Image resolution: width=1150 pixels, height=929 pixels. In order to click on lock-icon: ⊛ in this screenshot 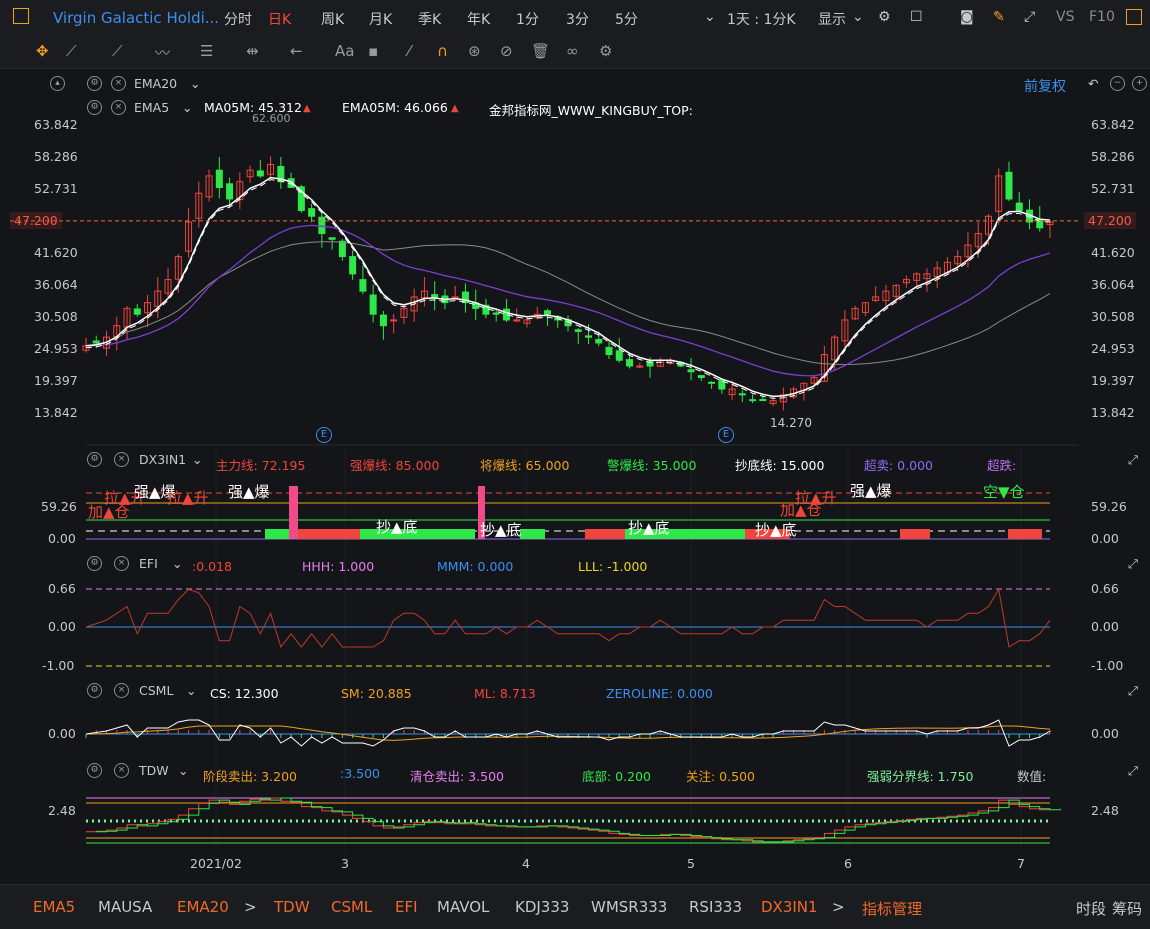, I will do `click(474, 51)`.